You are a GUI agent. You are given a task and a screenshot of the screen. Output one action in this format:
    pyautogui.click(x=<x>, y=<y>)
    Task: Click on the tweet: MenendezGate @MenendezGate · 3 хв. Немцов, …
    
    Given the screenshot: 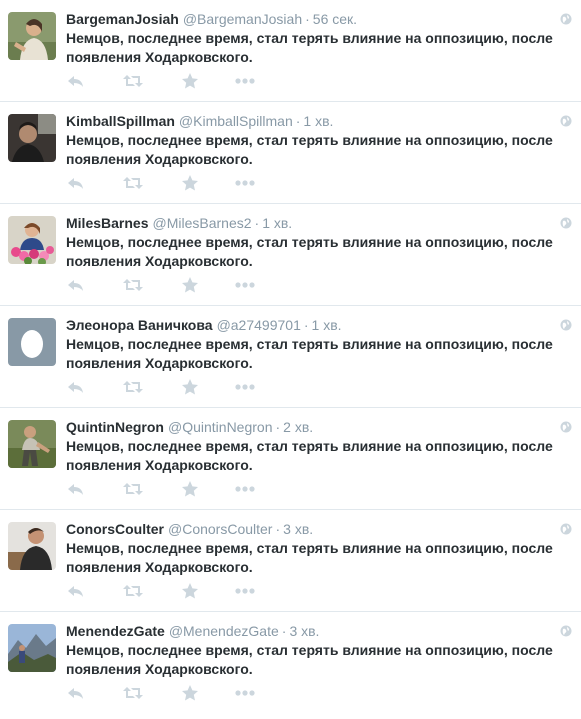 What is the action you would take?
    pyautogui.click(x=290, y=665)
    